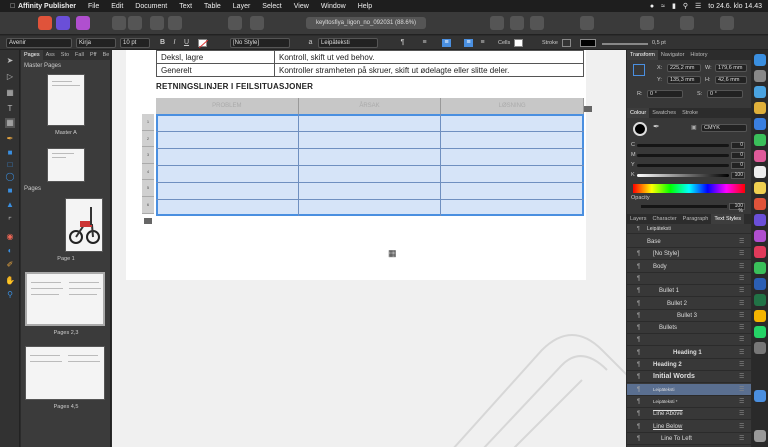 The image size is (768, 447). I want to click on stroke-color-swatch, so click(588, 43).